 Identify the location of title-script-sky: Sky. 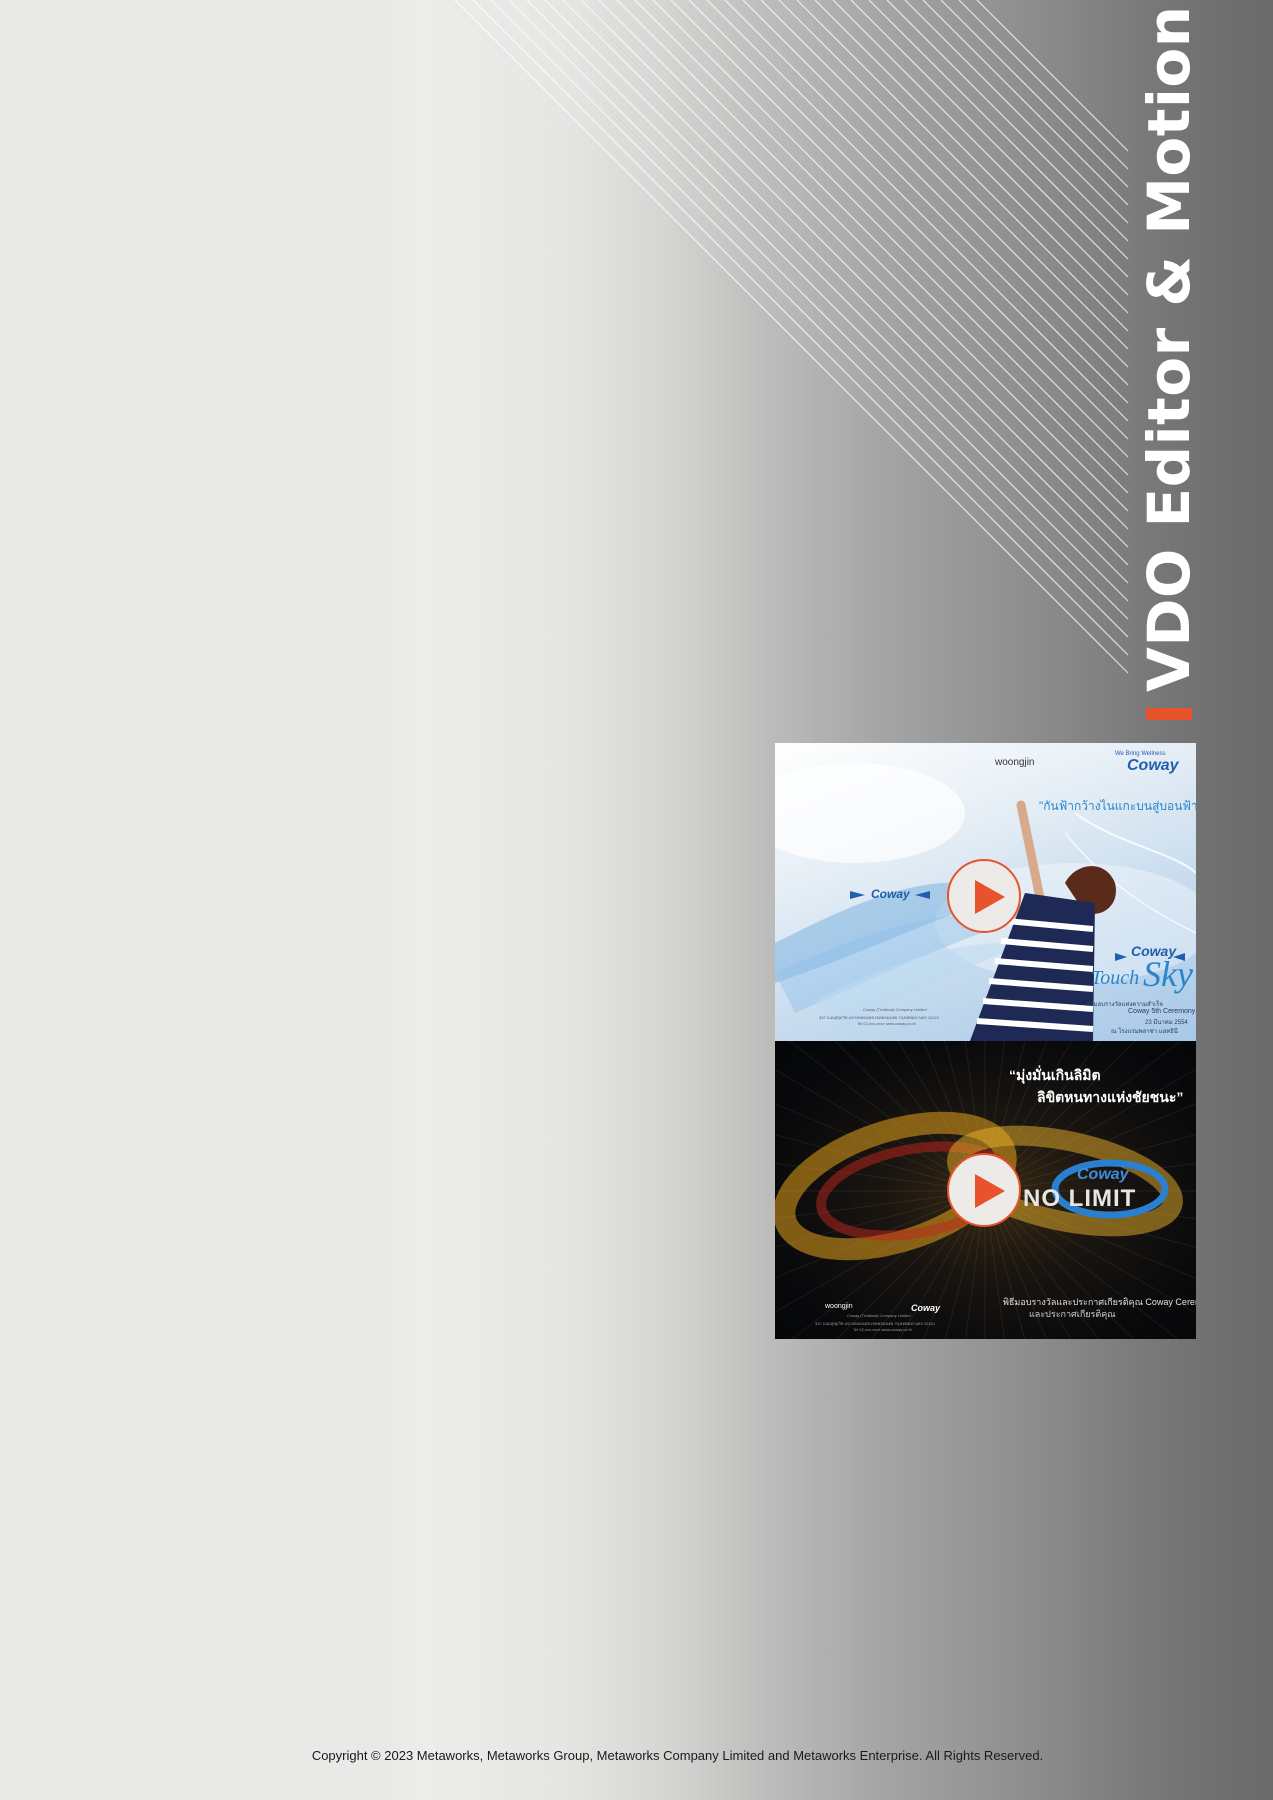
(1168, 974).